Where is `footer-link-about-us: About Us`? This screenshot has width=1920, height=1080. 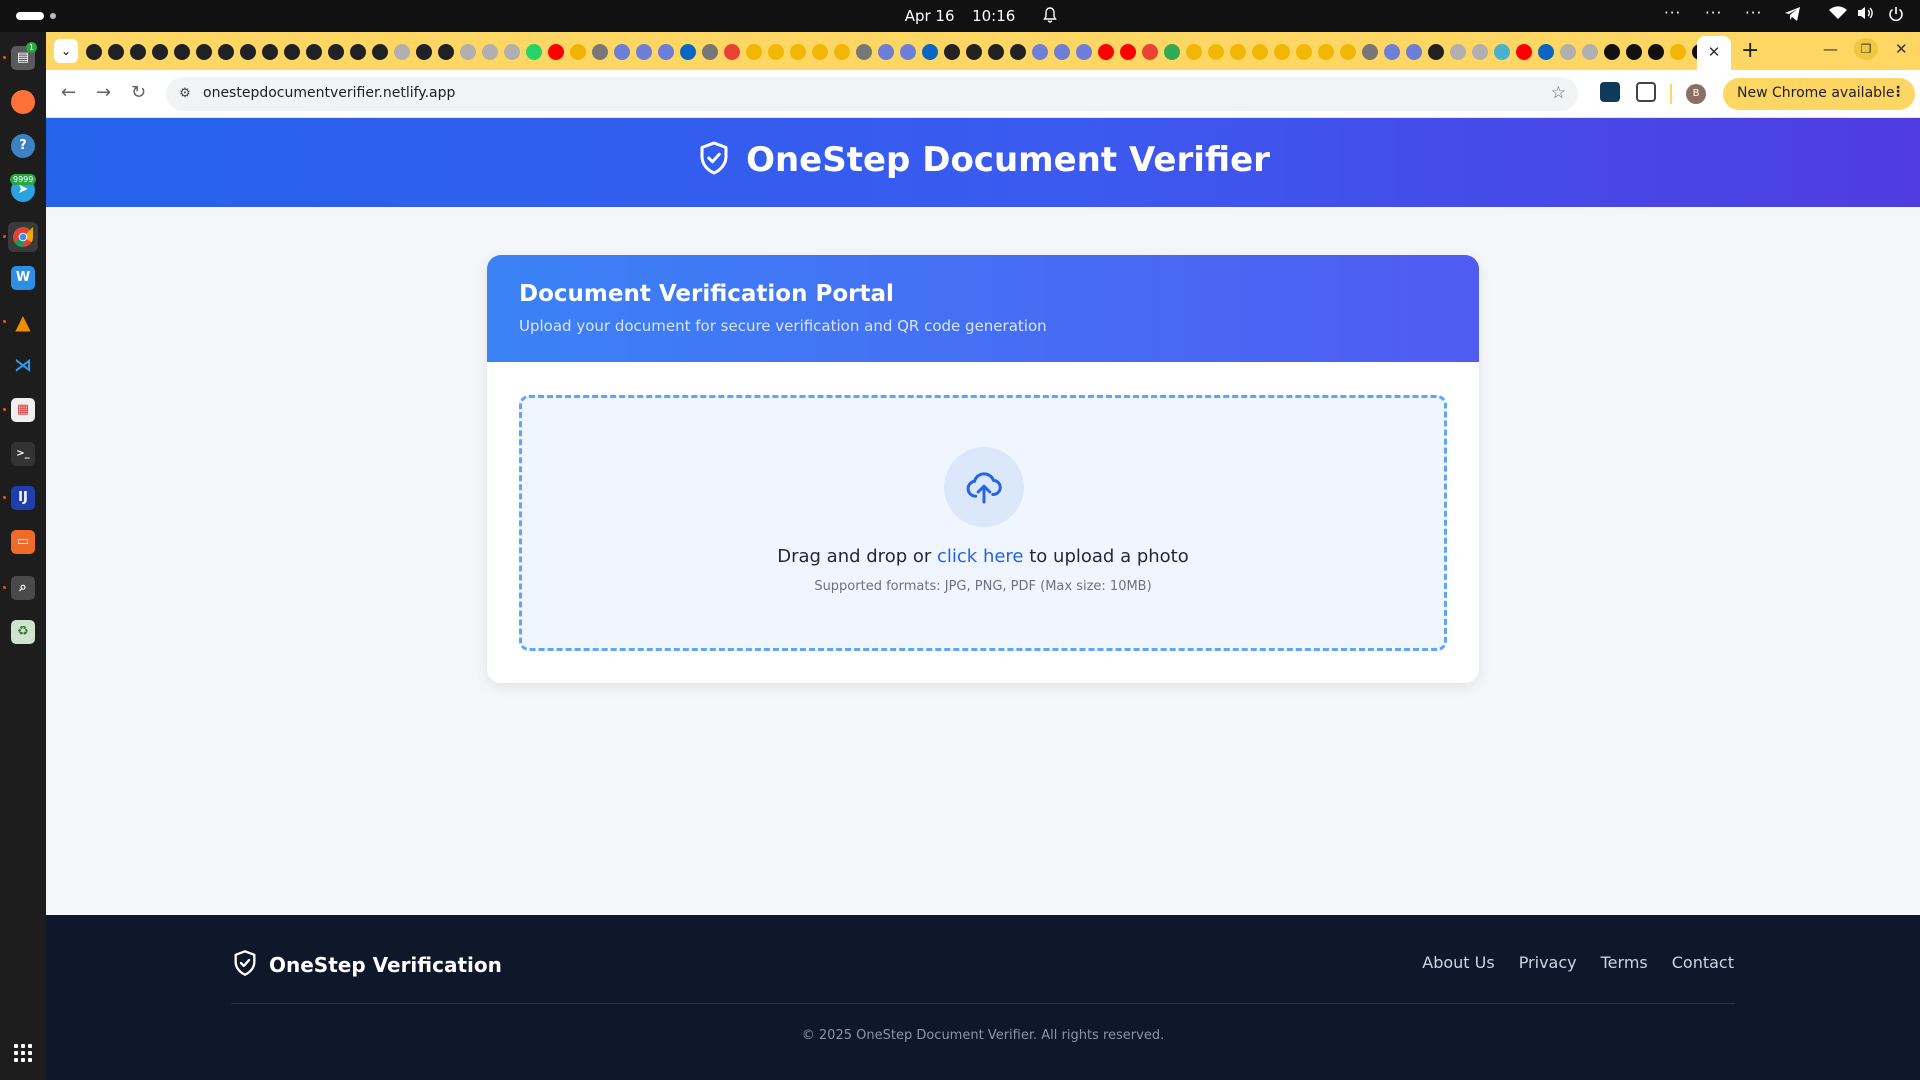
footer-link-about-us: About Us is located at coordinates (1458, 962).